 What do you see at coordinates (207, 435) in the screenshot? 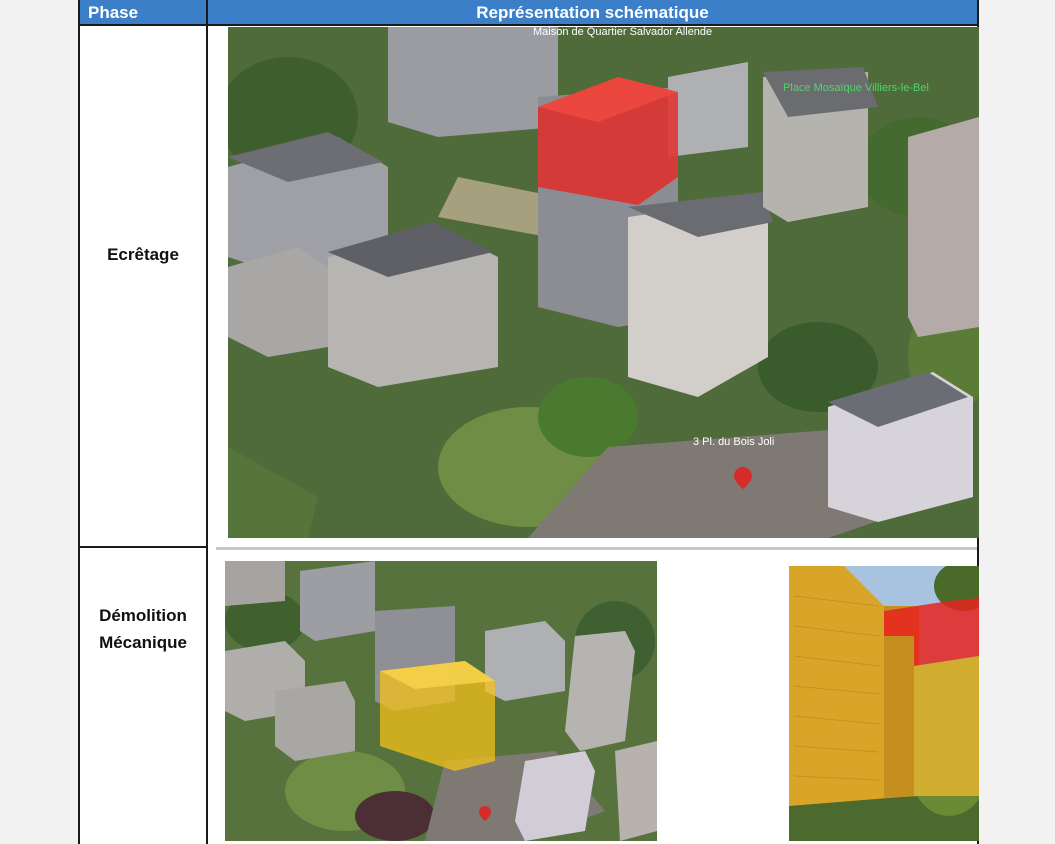
I see `column-divider` at bounding box center [207, 435].